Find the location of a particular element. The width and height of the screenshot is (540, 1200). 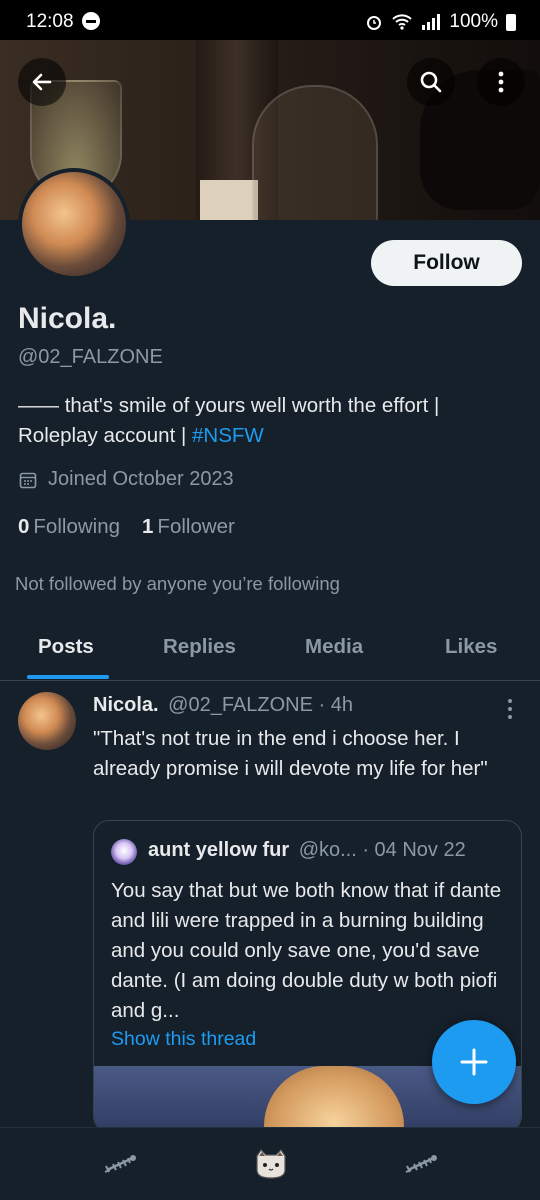

tweet-header: Nicola. @02_FALZONE · 4h is located at coordinates (223, 705).